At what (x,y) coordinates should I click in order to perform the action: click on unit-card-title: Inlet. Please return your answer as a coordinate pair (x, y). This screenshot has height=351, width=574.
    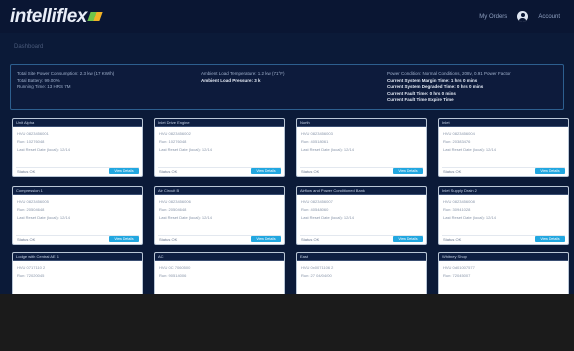
    Looking at the image, I should click on (503, 123).